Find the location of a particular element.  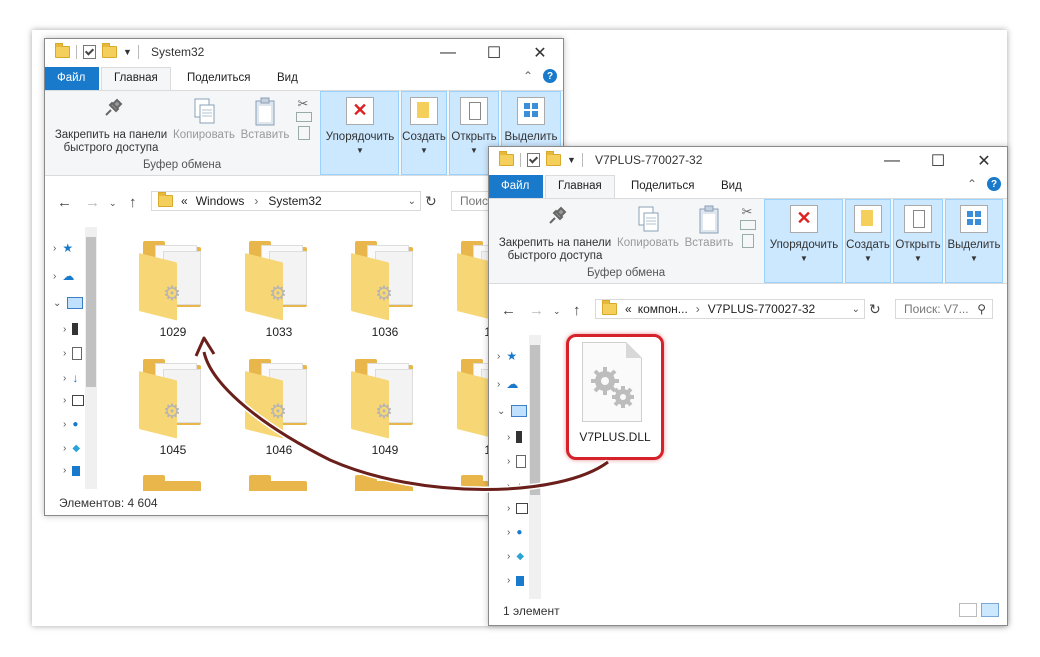

search-input: Поиск: V7... ⚲ is located at coordinates (944, 309).